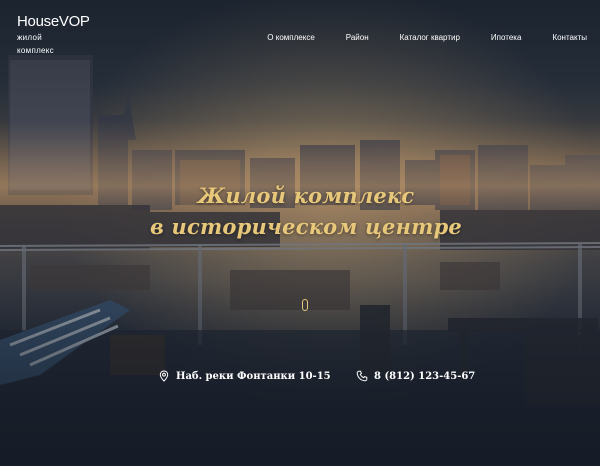 This screenshot has height=466, width=600. I want to click on hero-title-line2: в историческом центре, so click(306, 226).